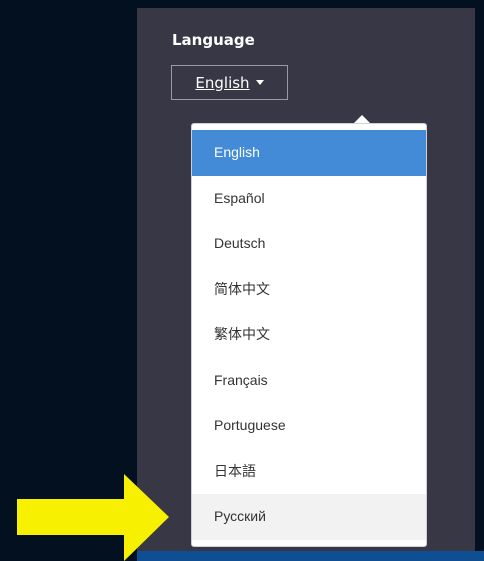 The image size is (484, 561). I want to click on language-current-label: English, so click(222, 82).